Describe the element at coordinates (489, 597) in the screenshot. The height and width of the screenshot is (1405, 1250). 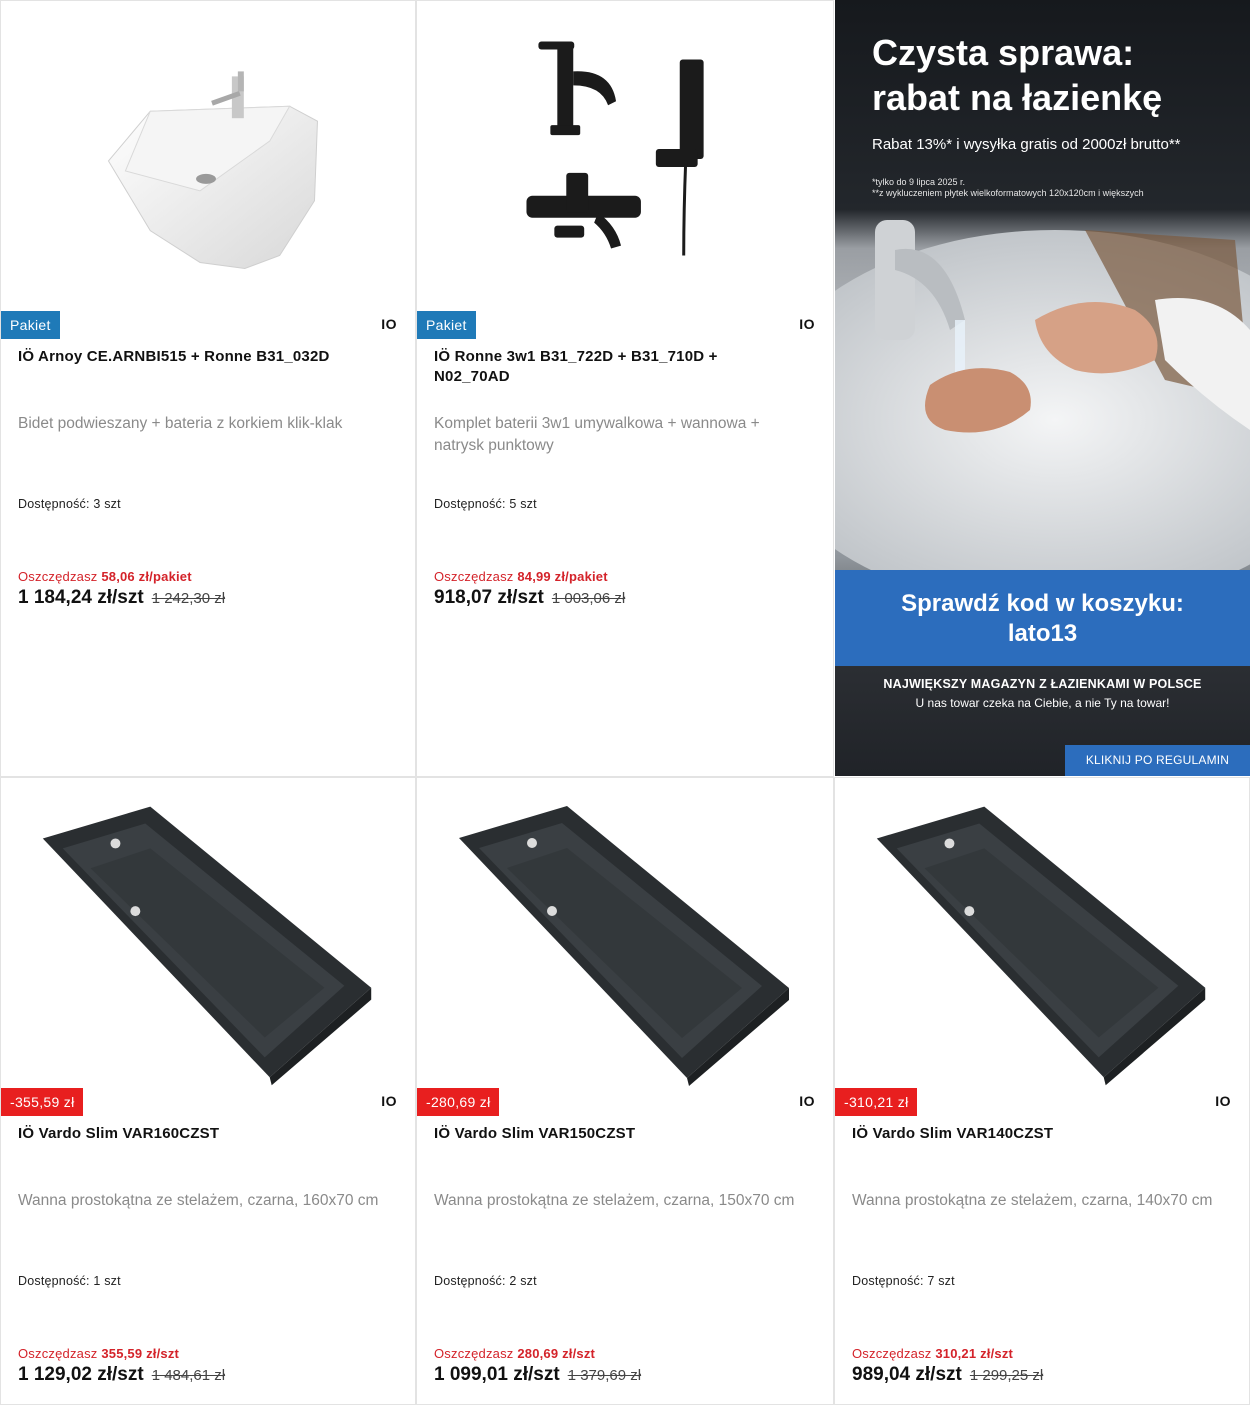
I see `current-price: 918,07 zł/szt` at that location.